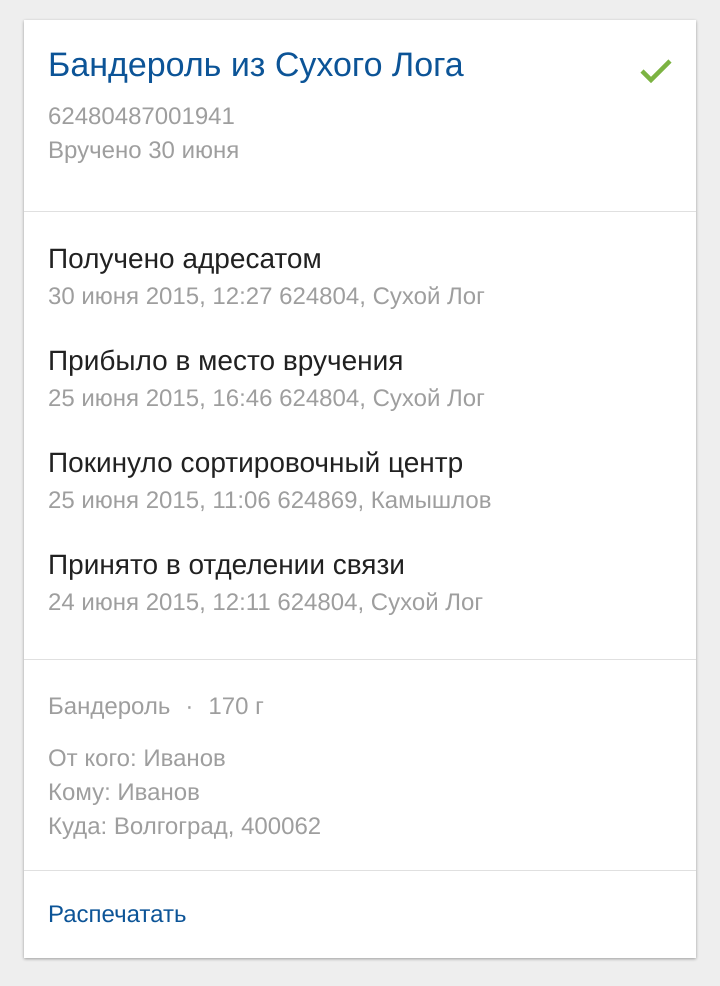 This screenshot has width=720, height=986. I want to click on event-title: Прибыло в место вручения, so click(226, 361).